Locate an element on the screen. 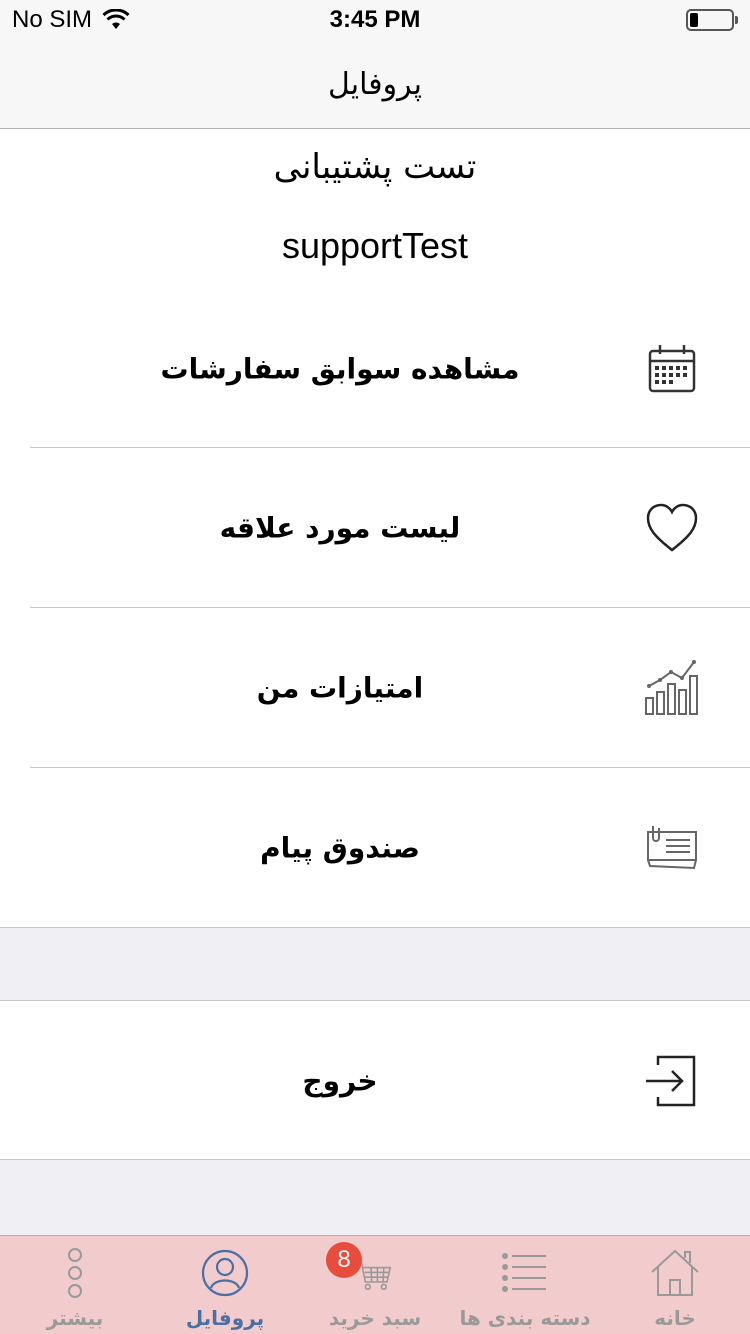  tab-label: بیشتر is located at coordinates (75, 1318).